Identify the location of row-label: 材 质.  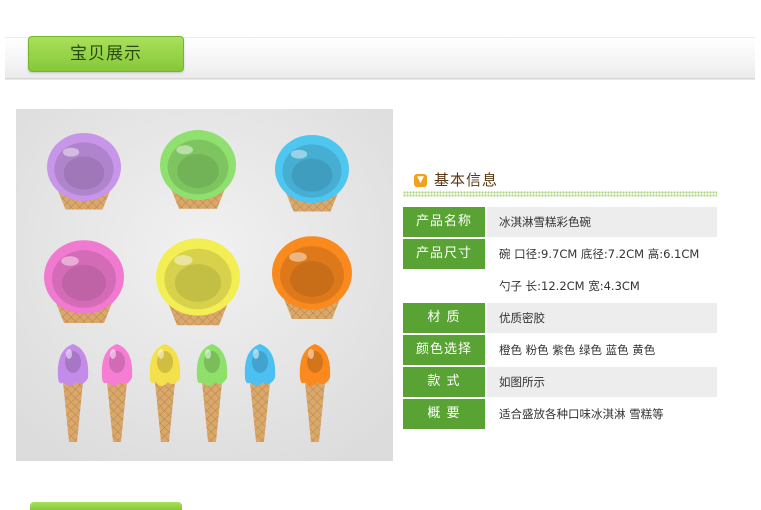
(444, 318).